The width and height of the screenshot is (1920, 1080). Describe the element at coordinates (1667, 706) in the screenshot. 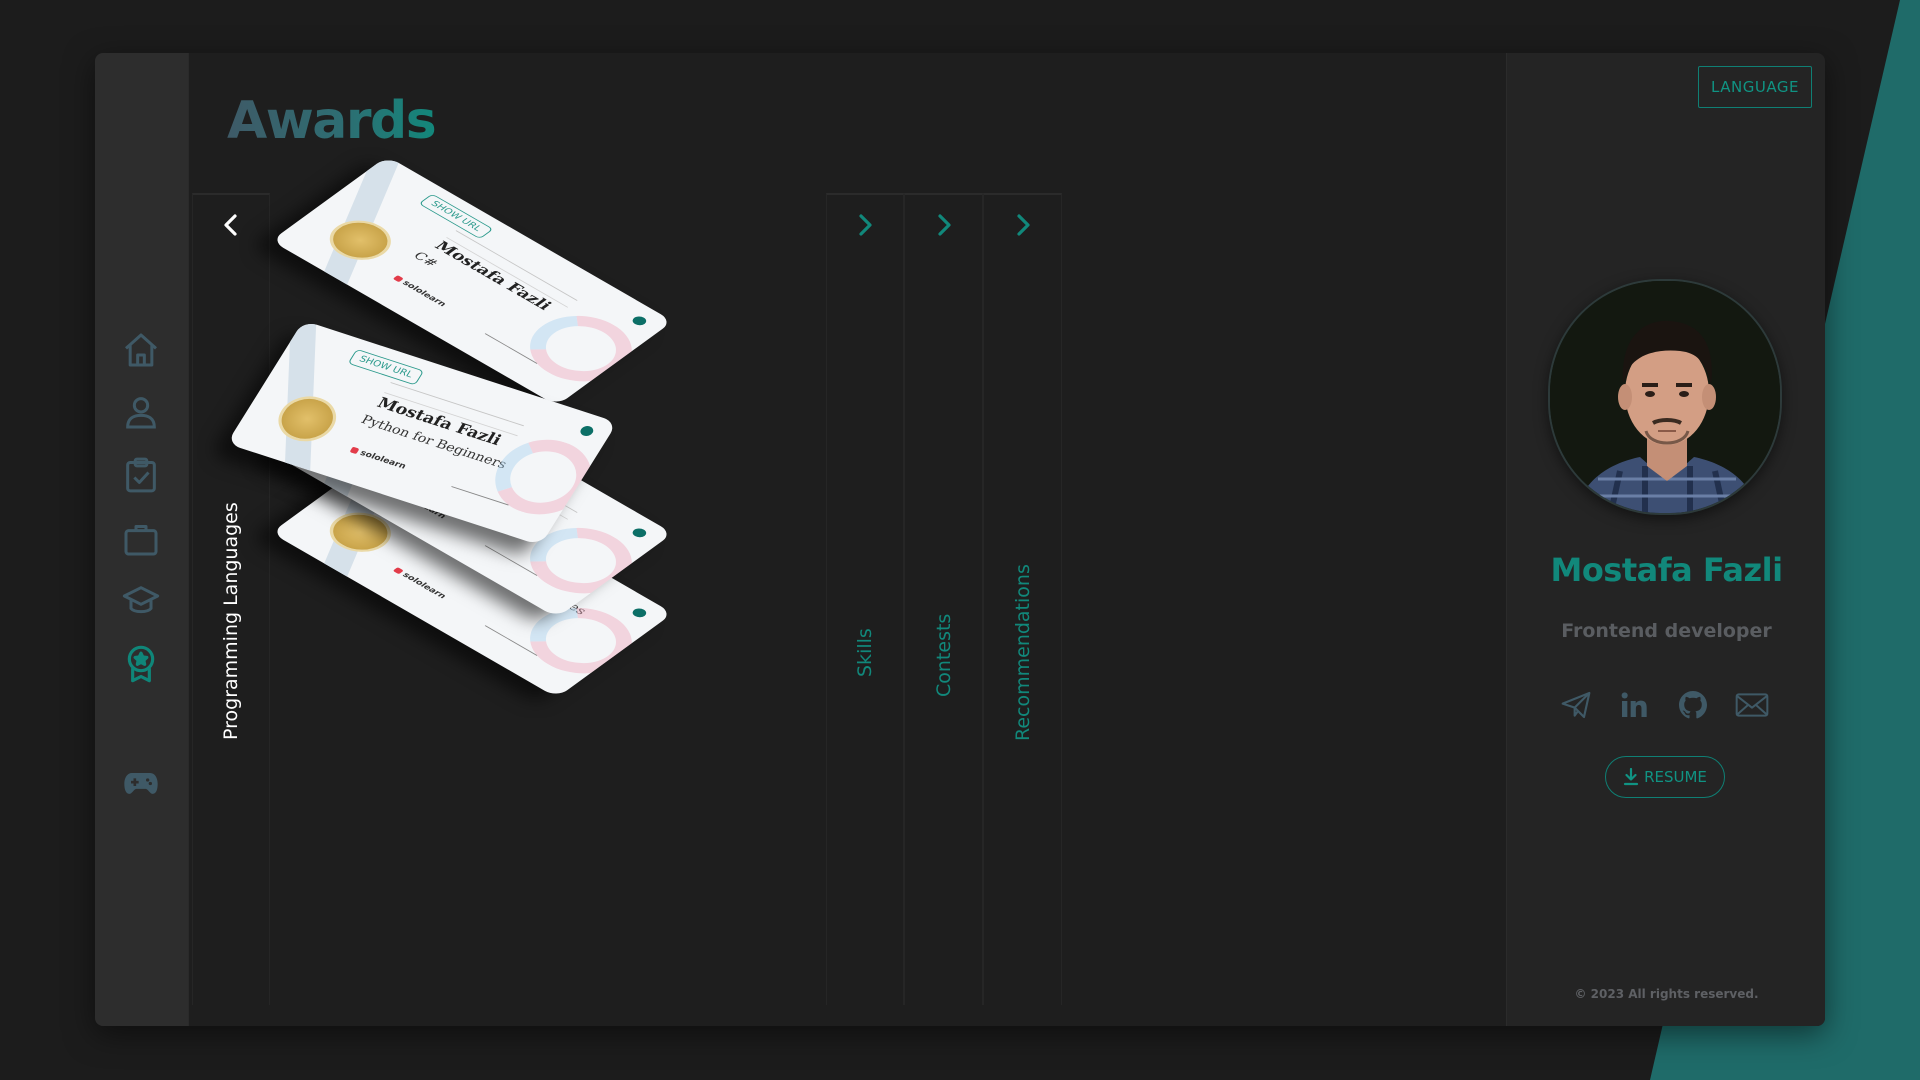

I see `social-links` at that location.